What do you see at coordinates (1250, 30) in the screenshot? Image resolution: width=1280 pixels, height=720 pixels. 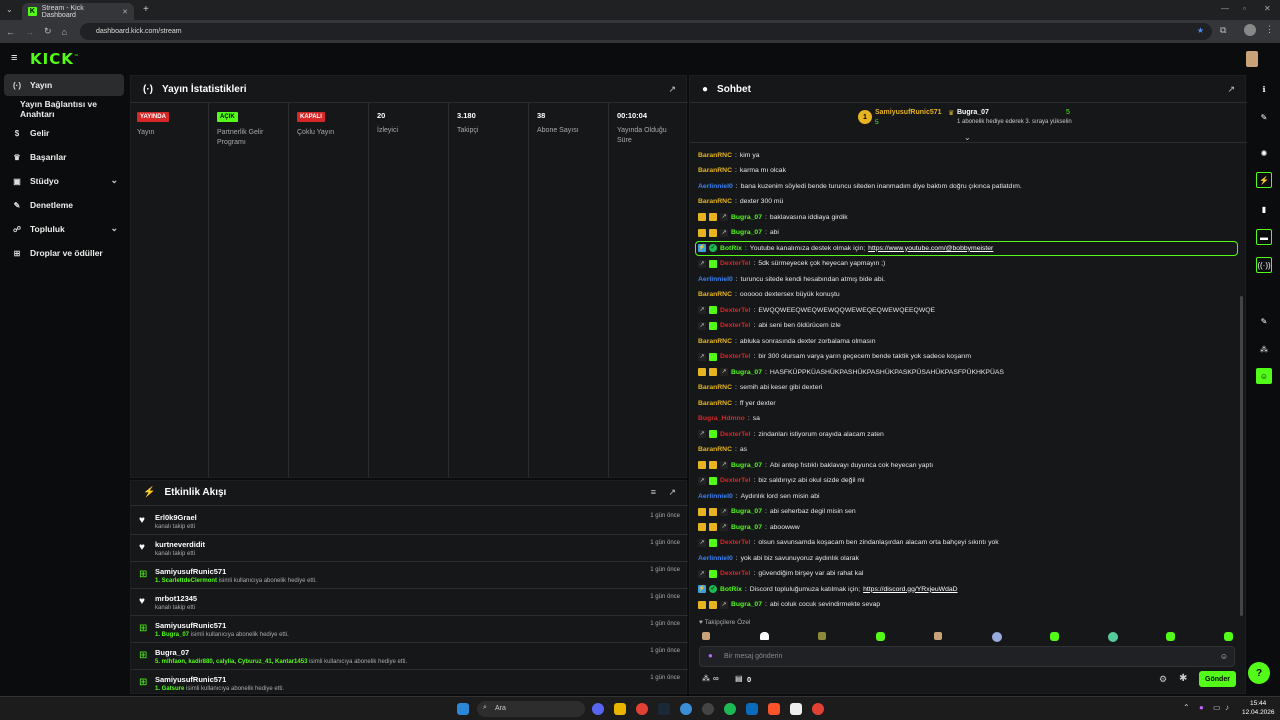 I see `profile-avatar` at bounding box center [1250, 30].